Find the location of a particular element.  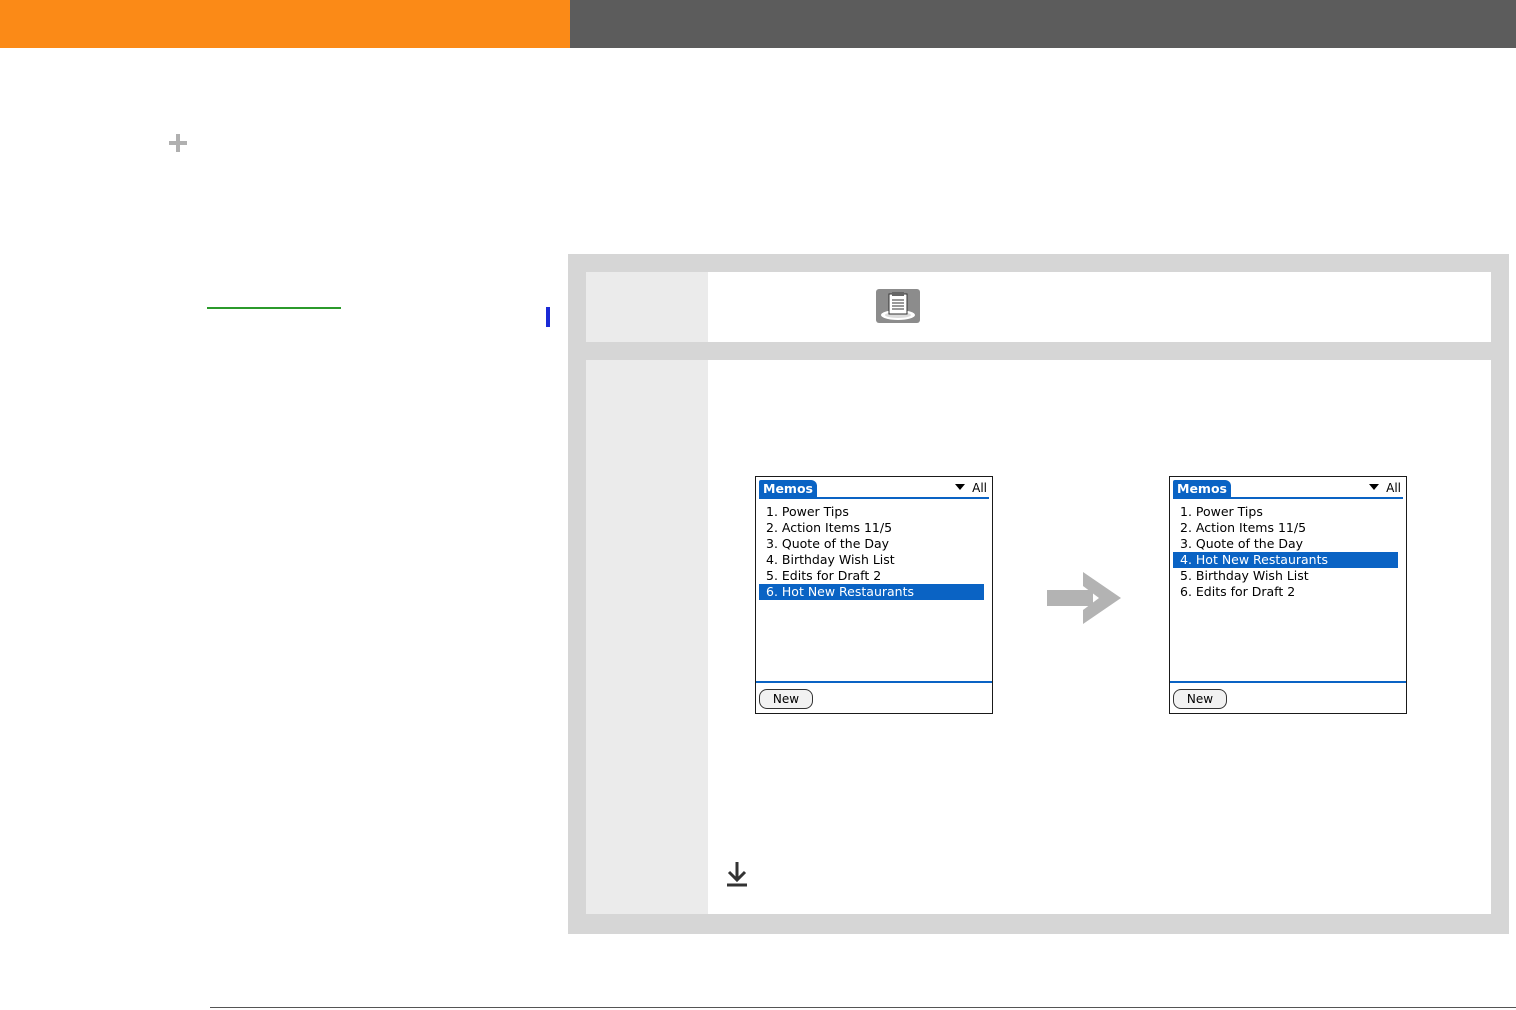

arrow-right-icon is located at coordinates (1084, 598).